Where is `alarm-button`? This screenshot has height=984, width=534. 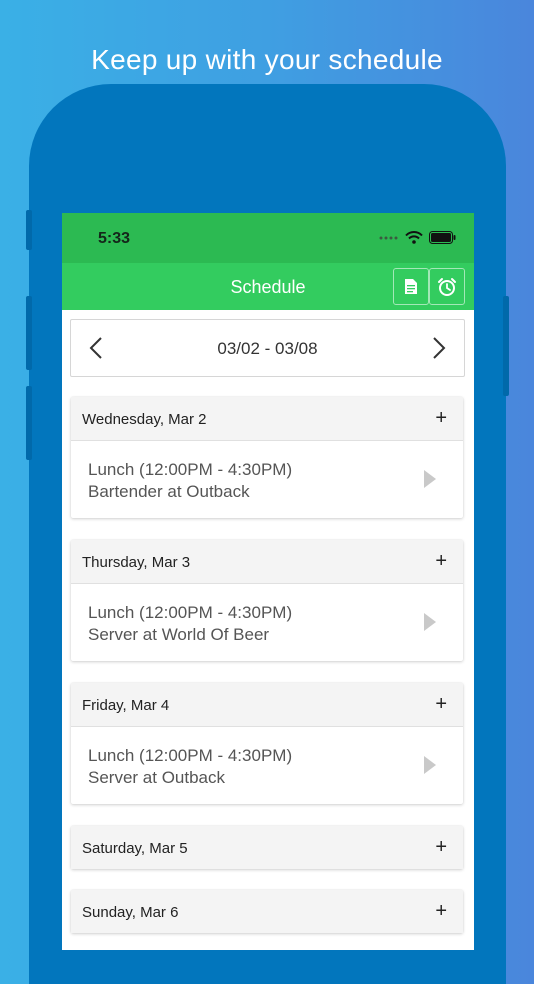 alarm-button is located at coordinates (447, 286).